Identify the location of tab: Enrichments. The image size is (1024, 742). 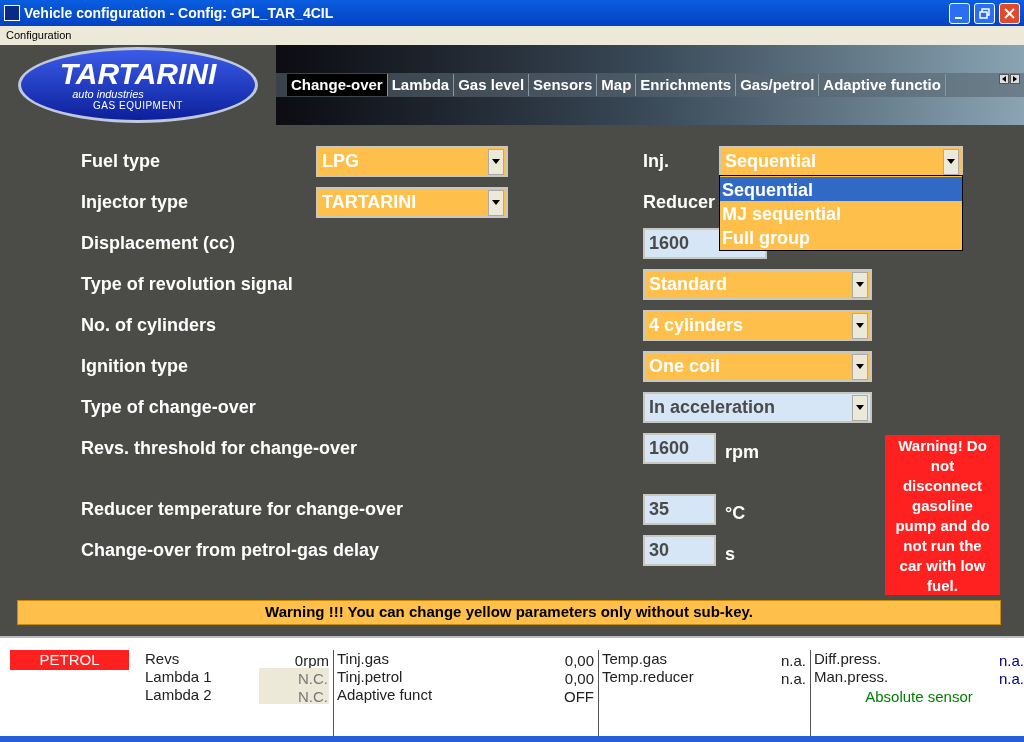
(686, 85).